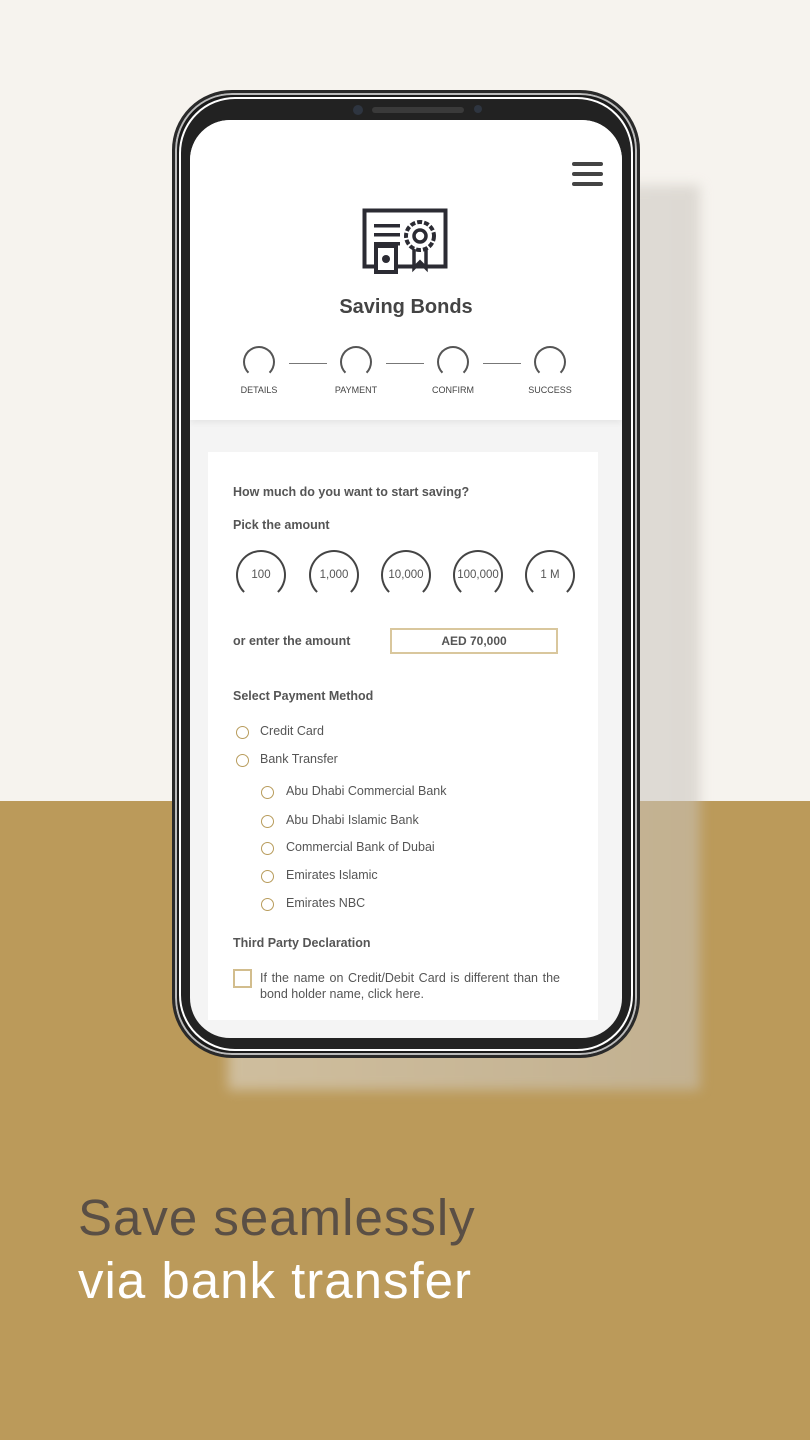  I want to click on amount-option: 10,000, so click(406, 575).